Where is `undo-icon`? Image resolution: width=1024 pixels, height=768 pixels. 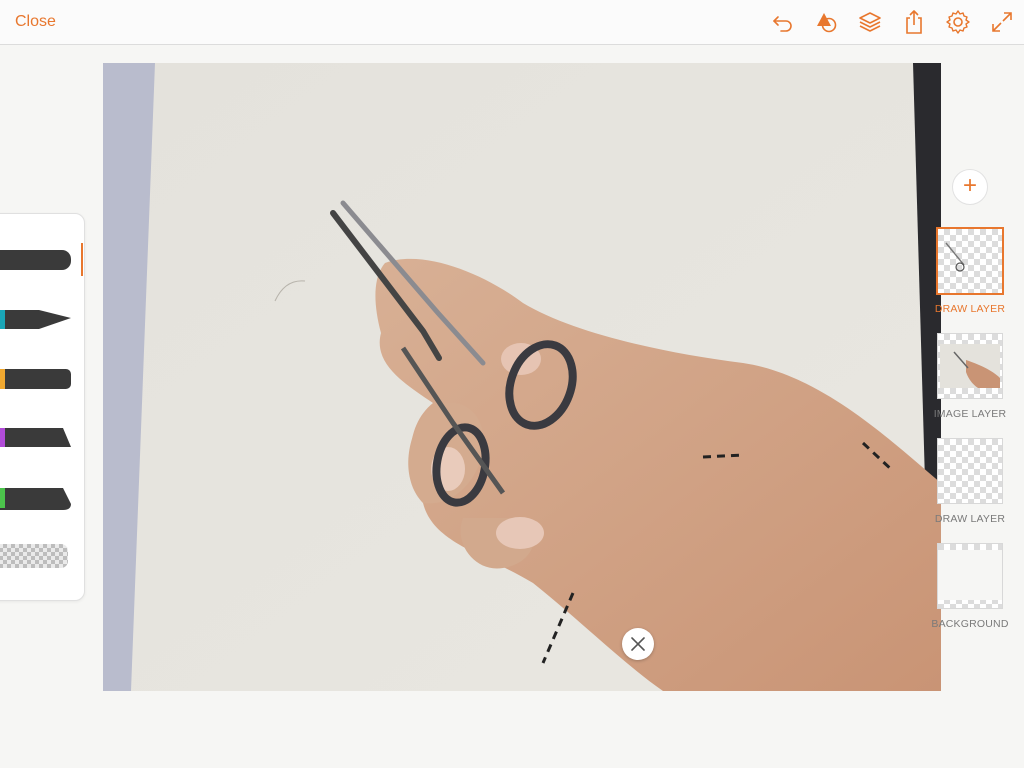
undo-icon is located at coordinates (783, 22).